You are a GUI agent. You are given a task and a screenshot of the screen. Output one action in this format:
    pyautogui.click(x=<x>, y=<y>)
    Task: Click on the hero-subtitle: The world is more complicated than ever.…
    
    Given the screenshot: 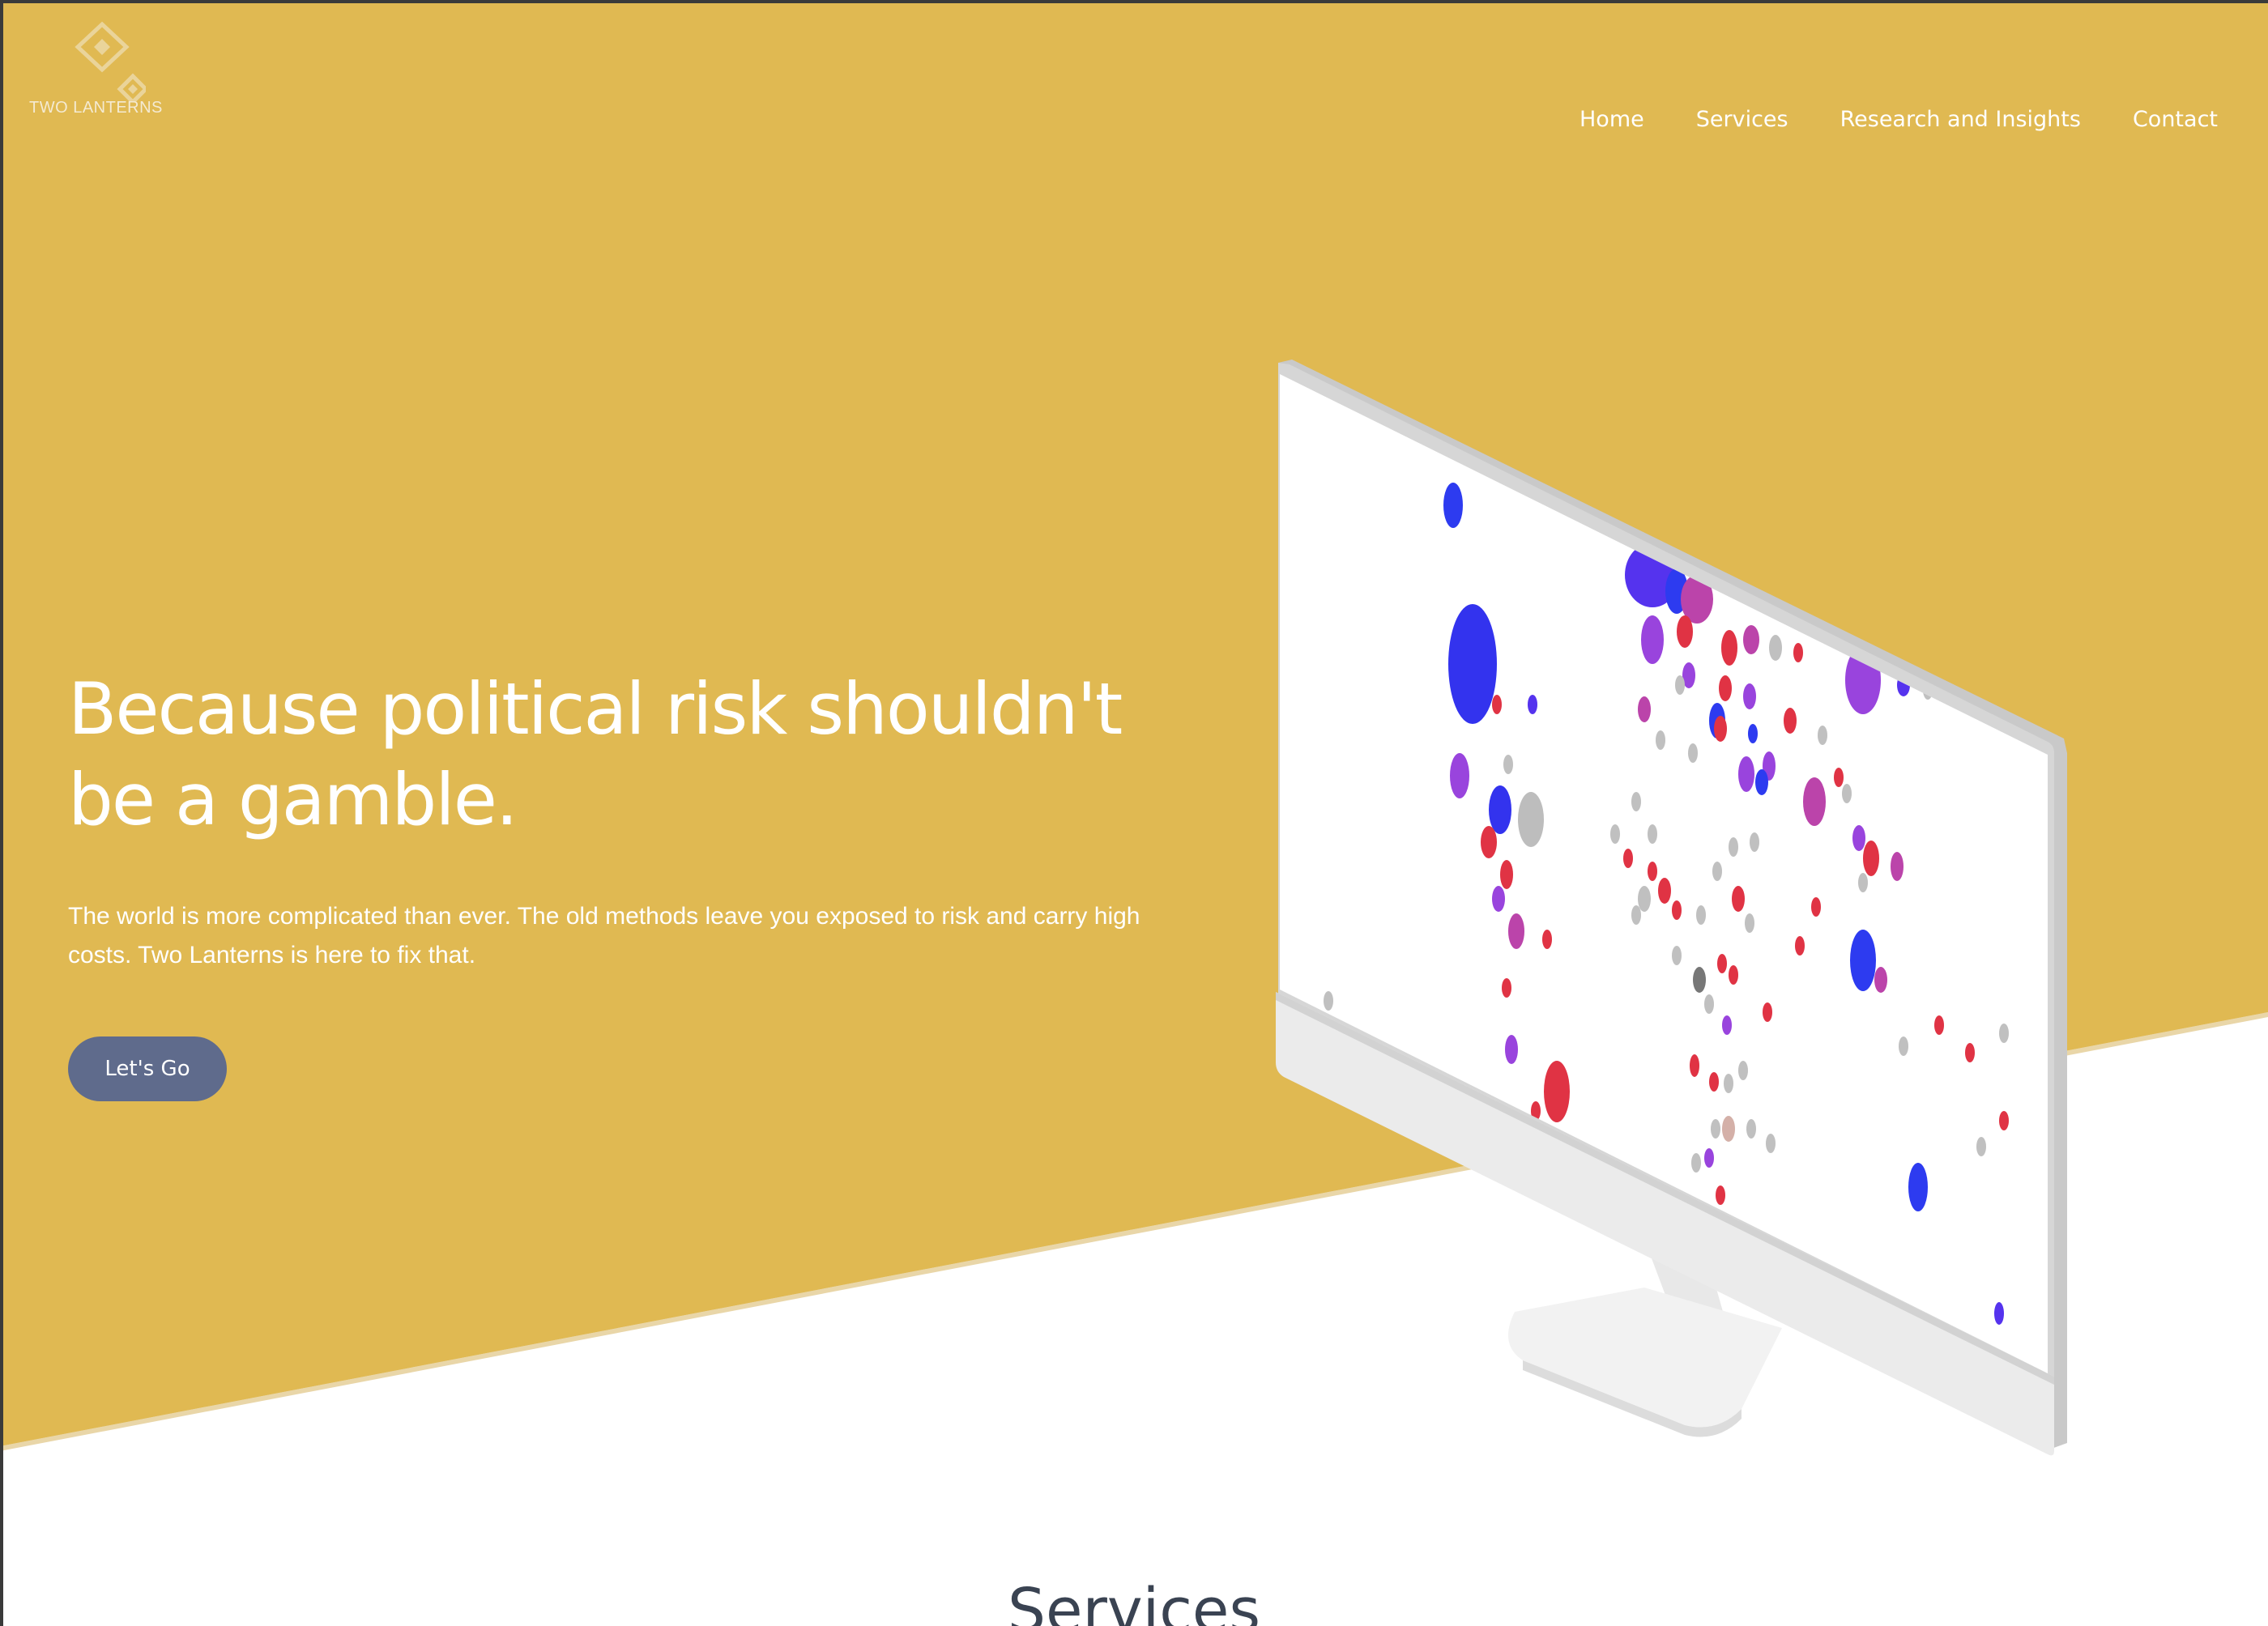 What is the action you would take?
    pyautogui.click(x=604, y=935)
    